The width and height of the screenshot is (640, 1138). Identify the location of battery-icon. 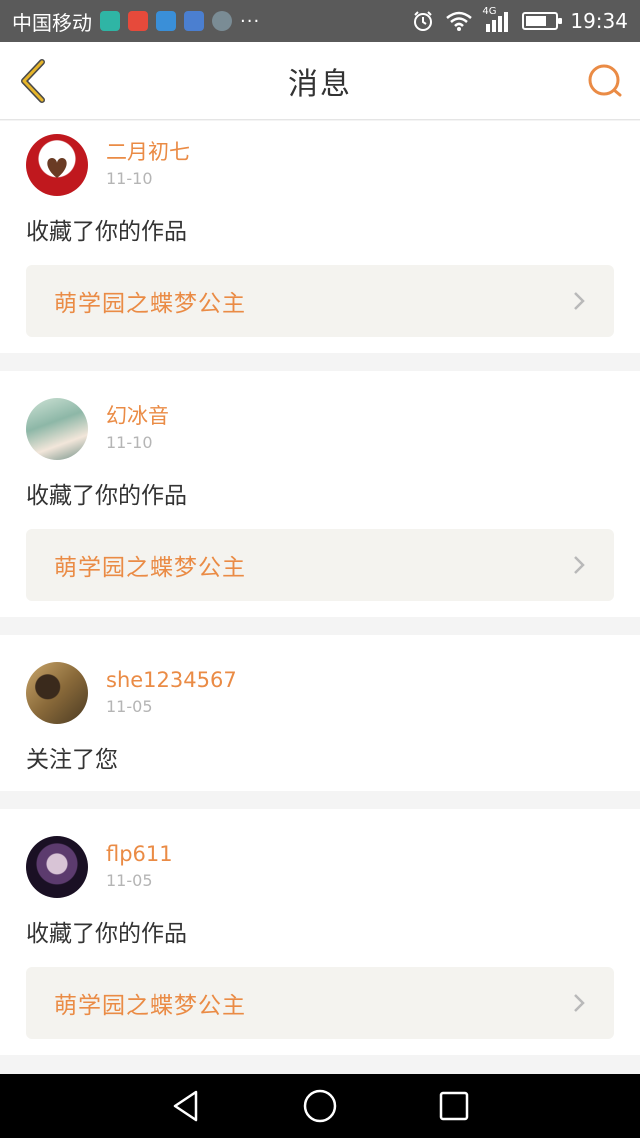
(542, 21).